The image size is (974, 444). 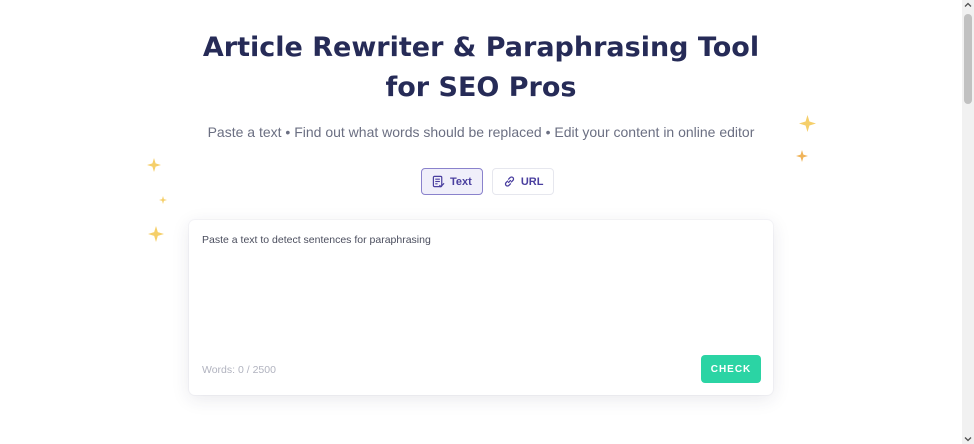 I want to click on input-mode-tabs: Text URL, so click(x=488, y=181).